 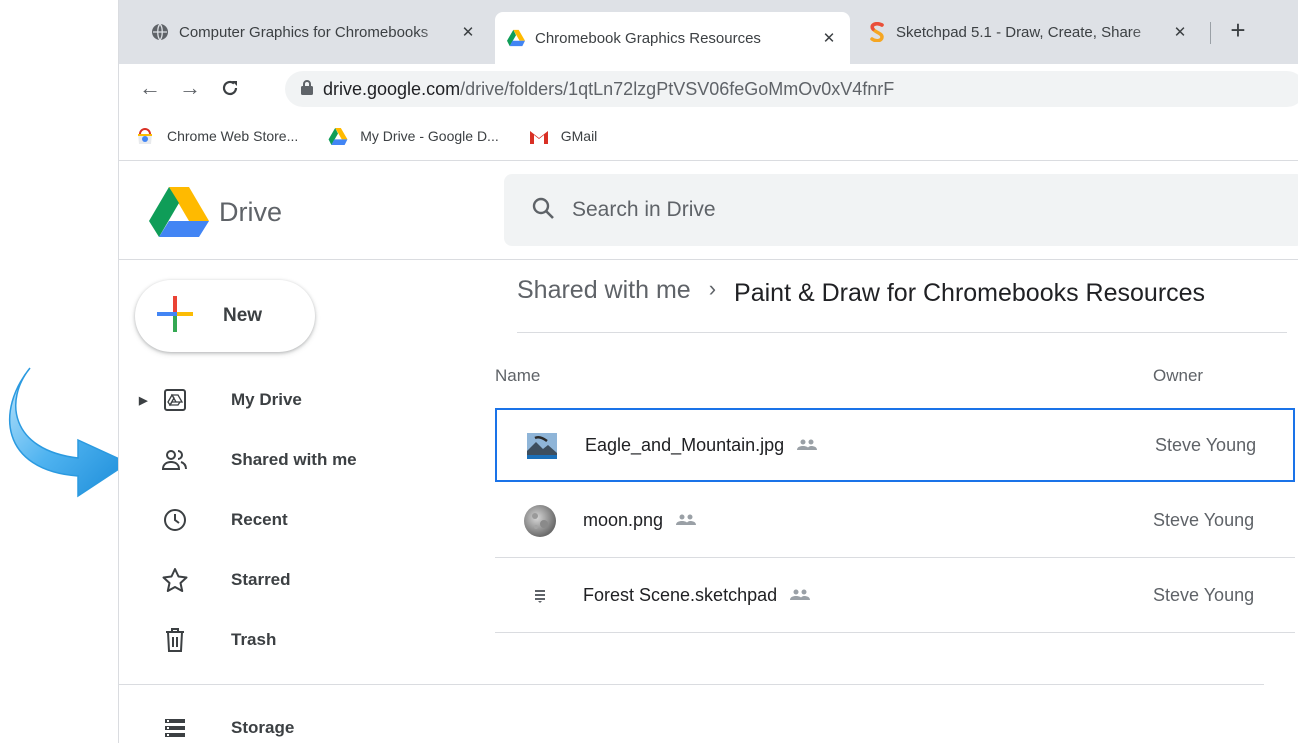 I want to click on new-button-label: New, so click(x=243, y=315).